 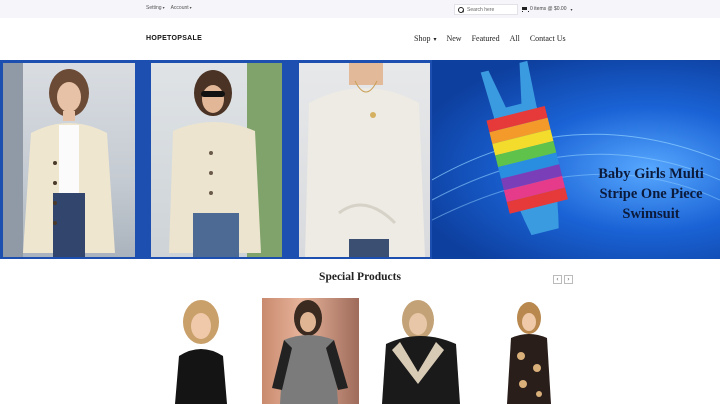 What do you see at coordinates (651, 174) in the screenshot?
I see `promo-line: Baby Girls Multi` at bounding box center [651, 174].